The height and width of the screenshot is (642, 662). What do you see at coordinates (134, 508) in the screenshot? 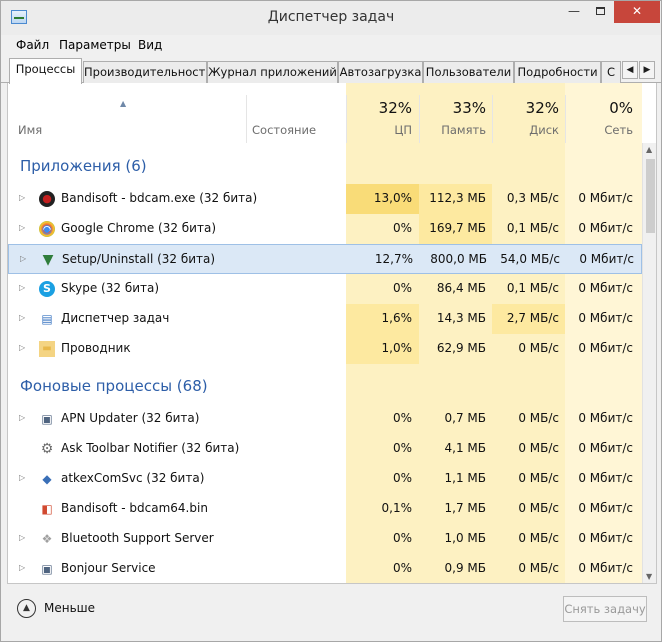
I see `process-name: Bandisoft - bdcam64.bin` at bounding box center [134, 508].